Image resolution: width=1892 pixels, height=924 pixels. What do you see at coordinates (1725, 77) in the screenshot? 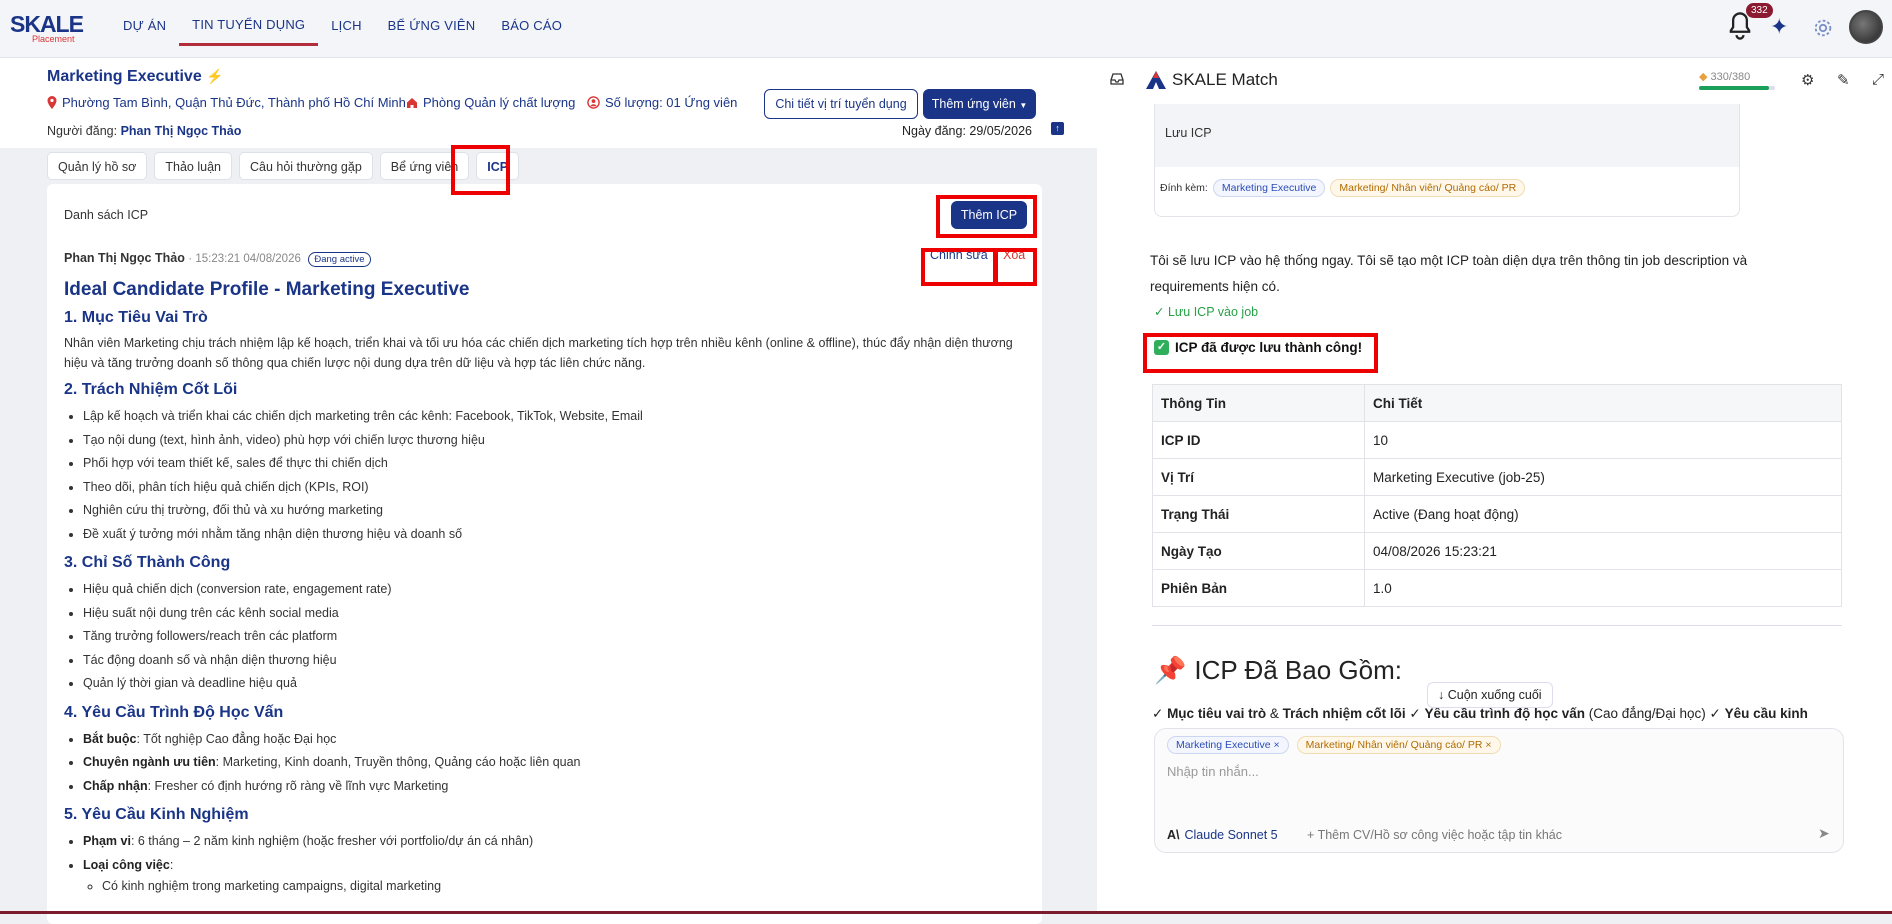
I see `credit-counter: ◆ 330/380` at bounding box center [1725, 77].